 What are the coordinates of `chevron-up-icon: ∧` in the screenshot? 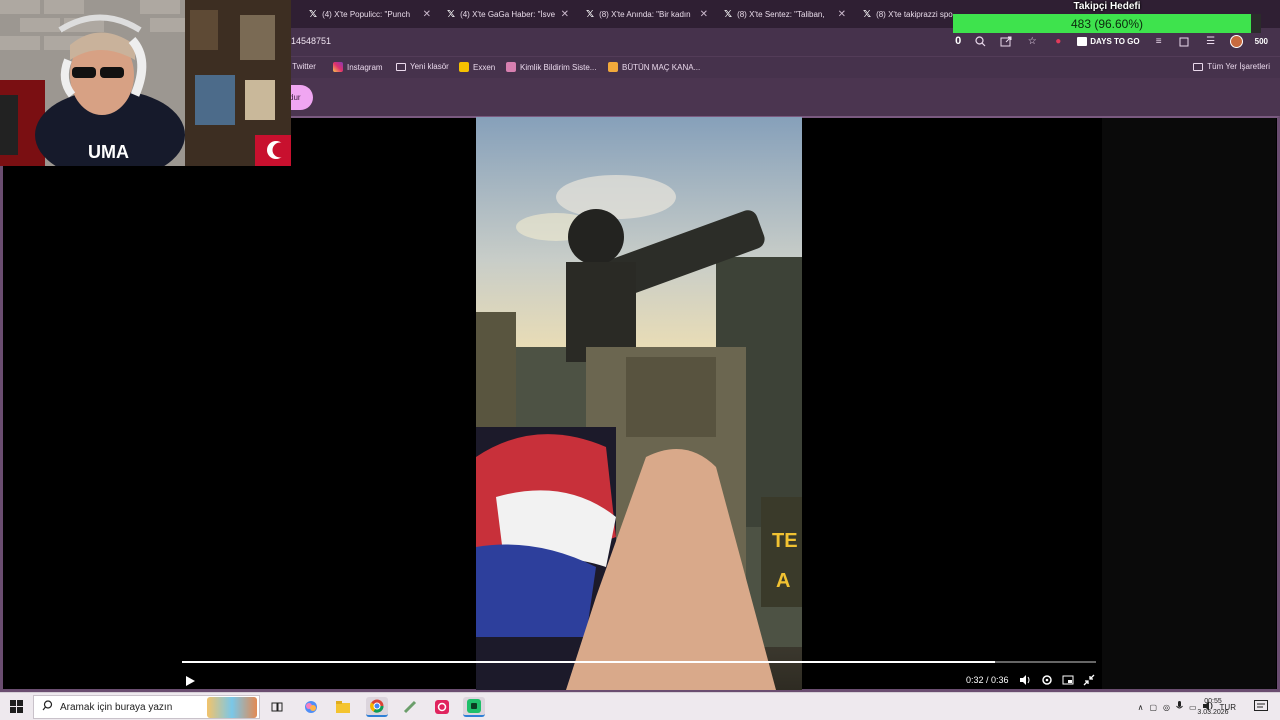 It's located at (1141, 707).